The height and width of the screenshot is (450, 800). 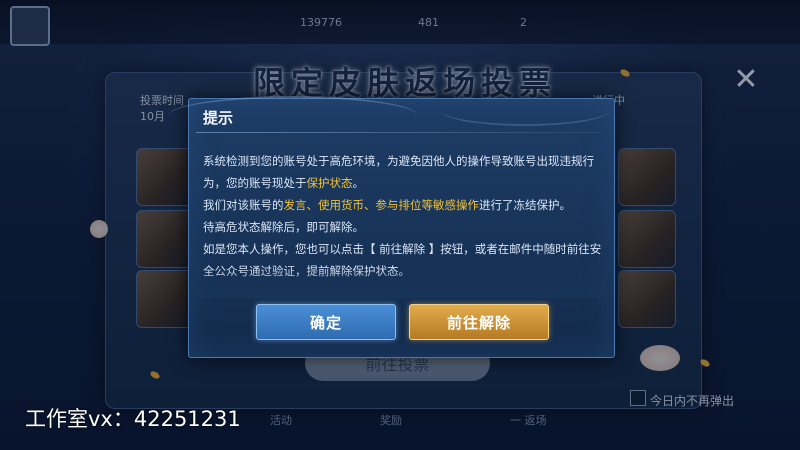 I want to click on highlight-text: 保护状态, so click(x=329, y=183).